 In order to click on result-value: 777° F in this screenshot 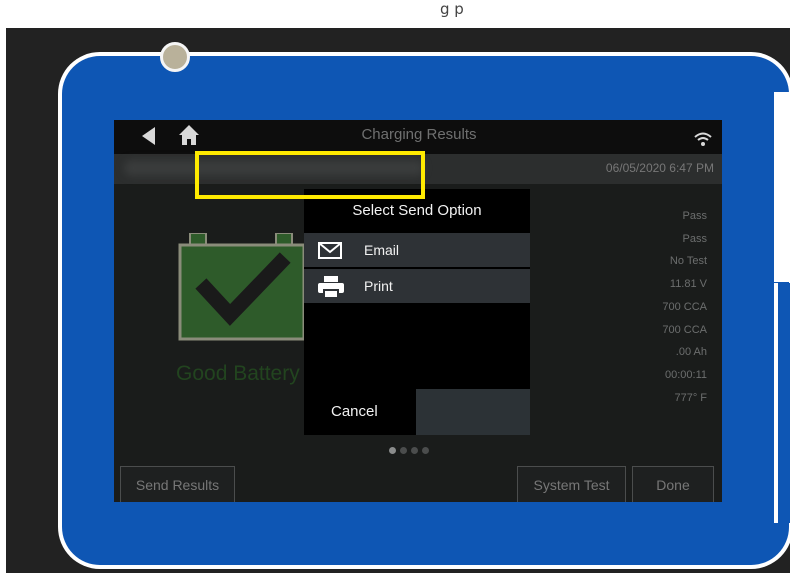, I will do `click(690, 397)`.